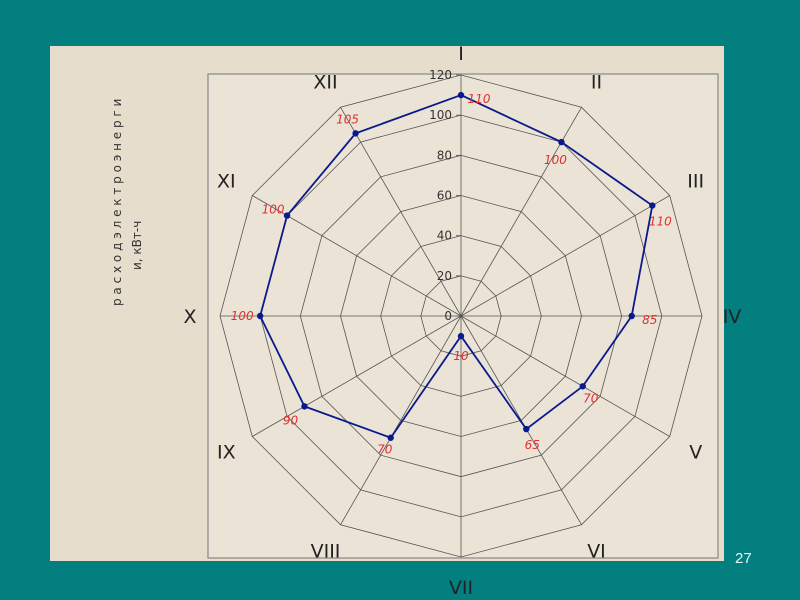 This screenshot has width=800, height=600. I want to click on category-label: IV, so click(732, 317).